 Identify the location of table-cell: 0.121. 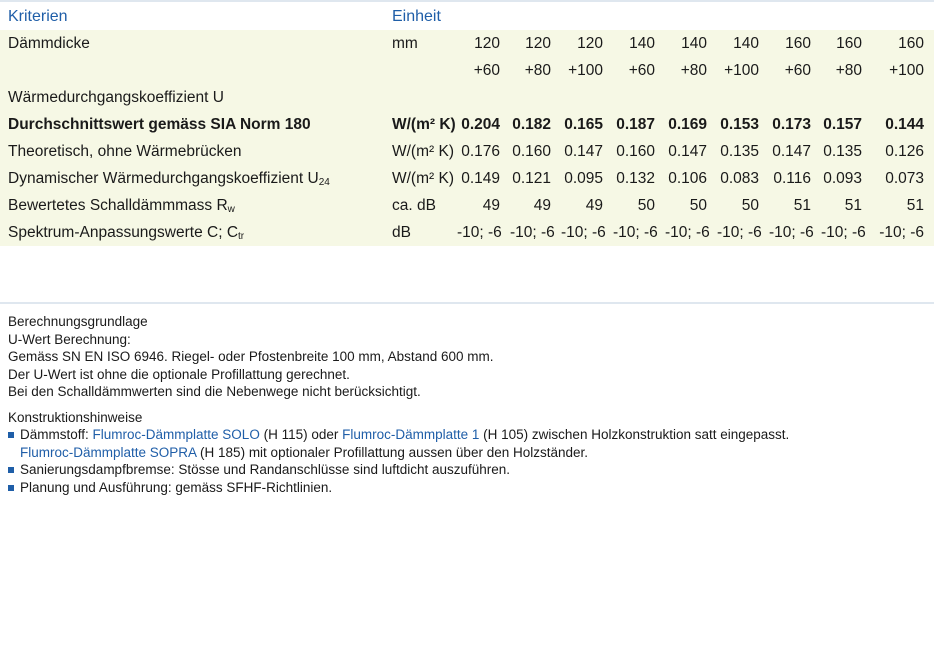
(535, 178).